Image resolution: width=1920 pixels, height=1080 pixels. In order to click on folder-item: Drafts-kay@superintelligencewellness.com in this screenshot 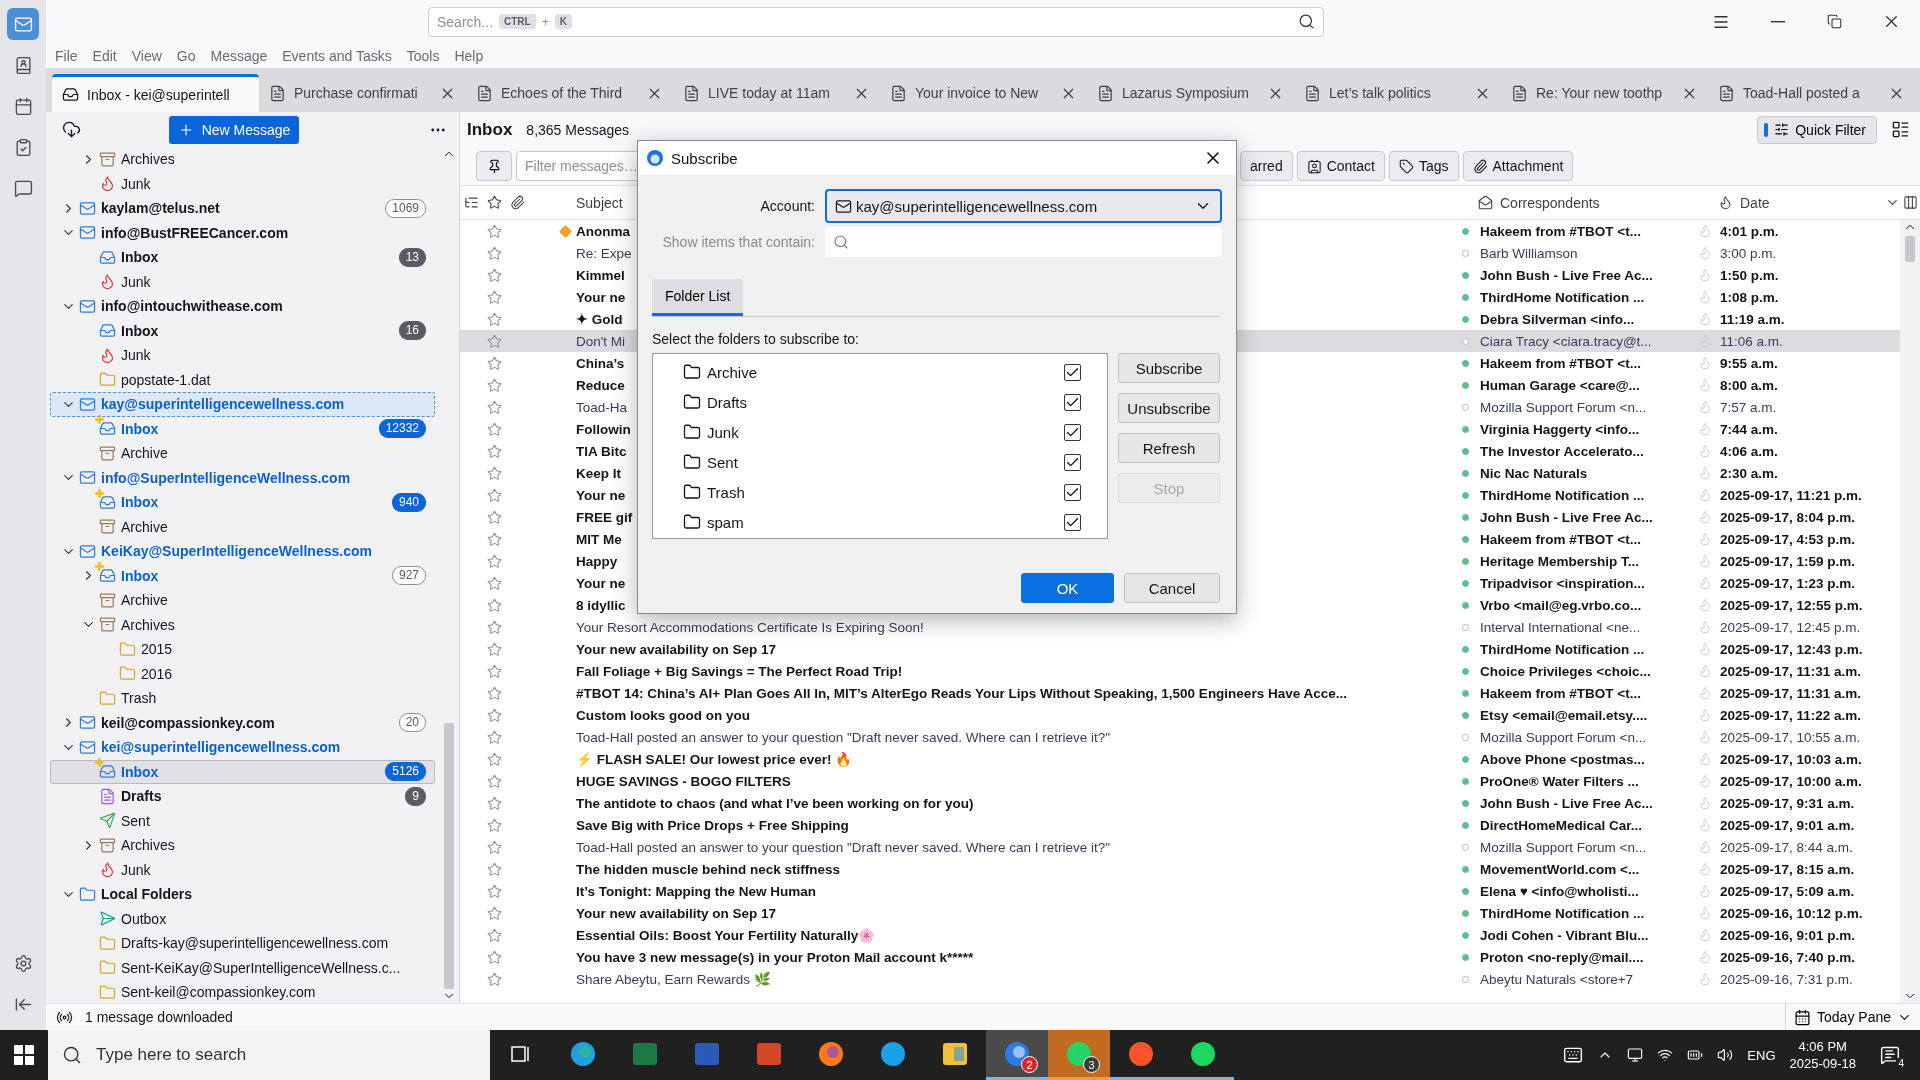, I will do `click(242, 943)`.